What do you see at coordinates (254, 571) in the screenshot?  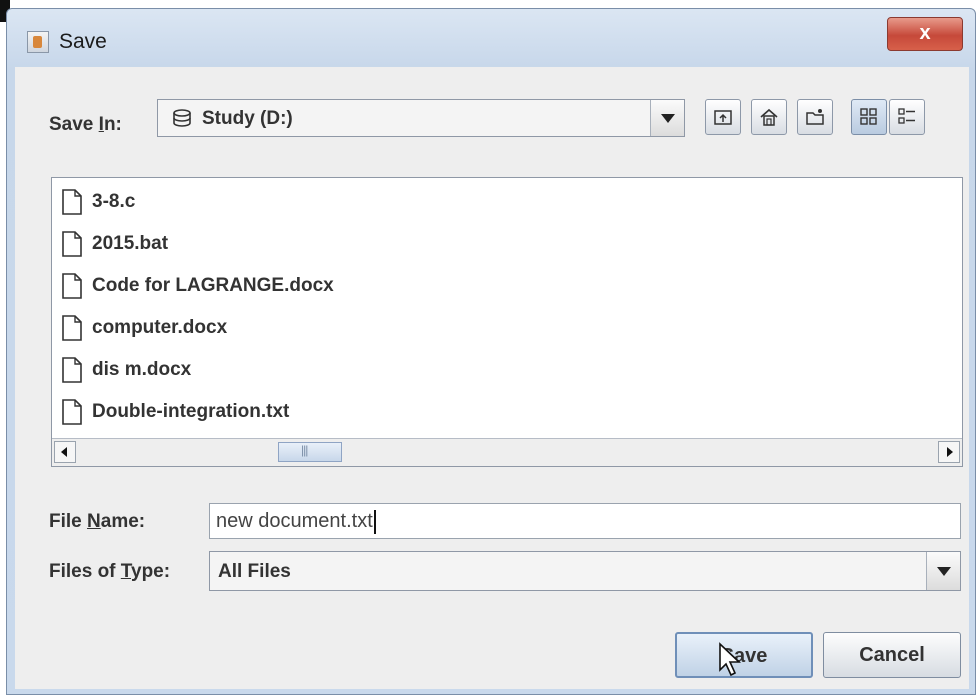 I see `files-of-type-value: All Files` at bounding box center [254, 571].